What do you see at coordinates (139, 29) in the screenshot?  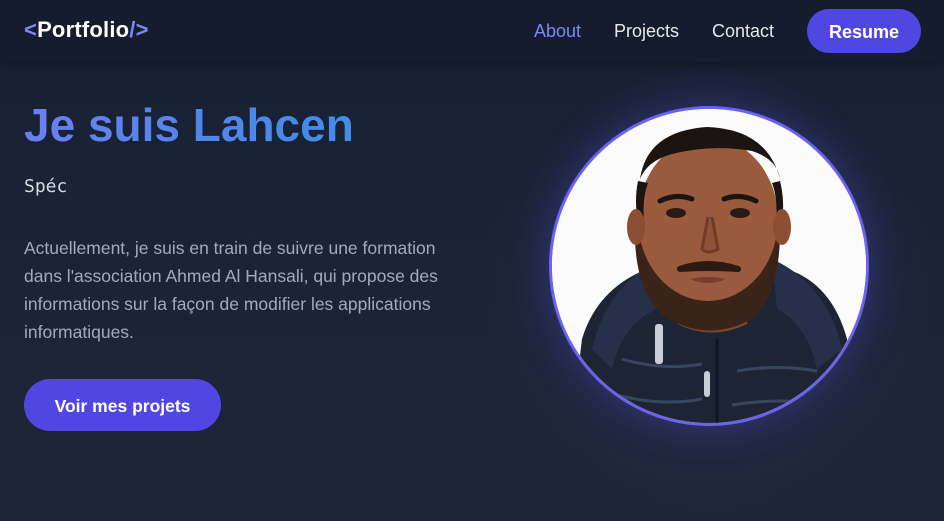 I see `logo-close-bracket: />` at bounding box center [139, 29].